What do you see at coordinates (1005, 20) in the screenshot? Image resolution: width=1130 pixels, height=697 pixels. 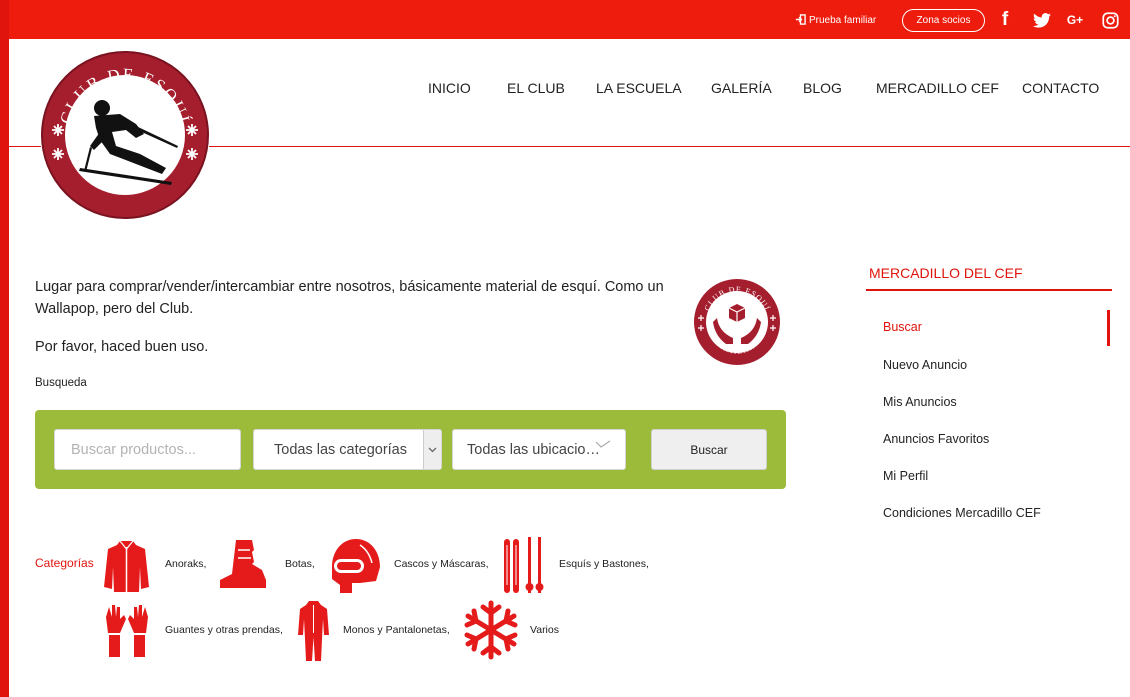 I see `facebook-icon: f` at bounding box center [1005, 20].